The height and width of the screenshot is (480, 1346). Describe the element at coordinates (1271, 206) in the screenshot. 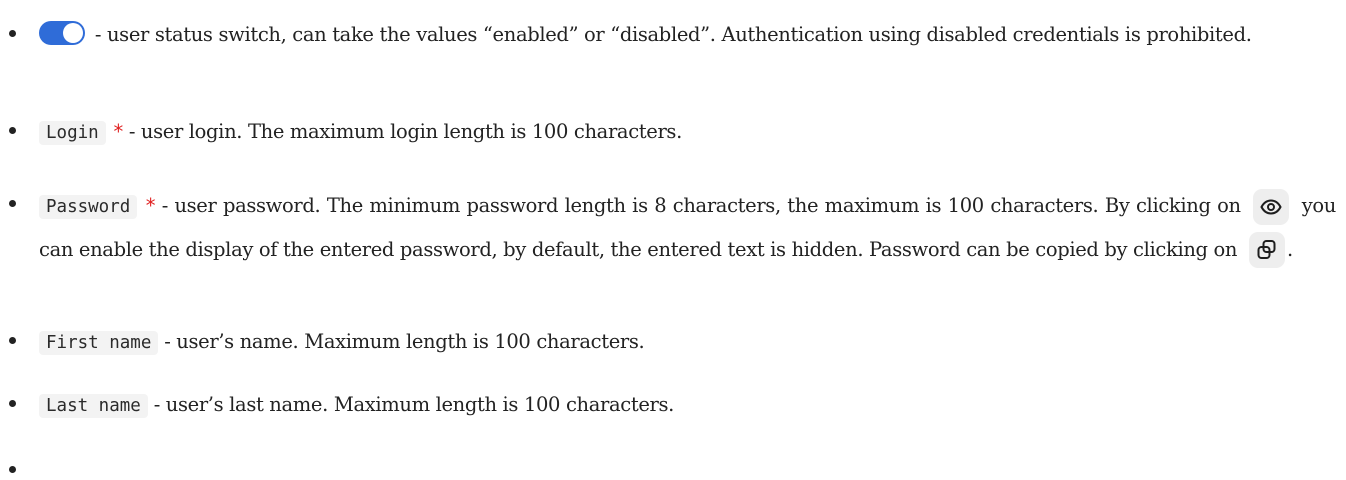

I see `show-password-eye-icon` at that location.